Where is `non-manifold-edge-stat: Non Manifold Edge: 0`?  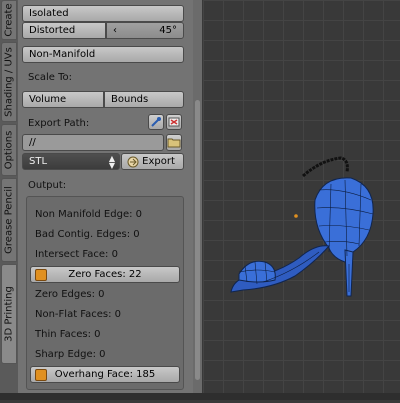 non-manifold-edge-stat: Non Manifold Edge: 0 is located at coordinates (89, 214).